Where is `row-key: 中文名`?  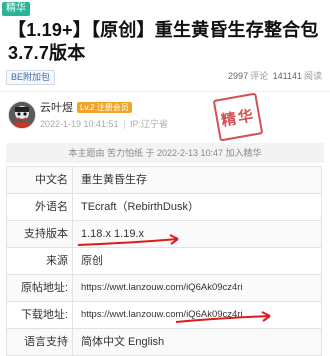
row-key: 中文名 is located at coordinates (40, 180).